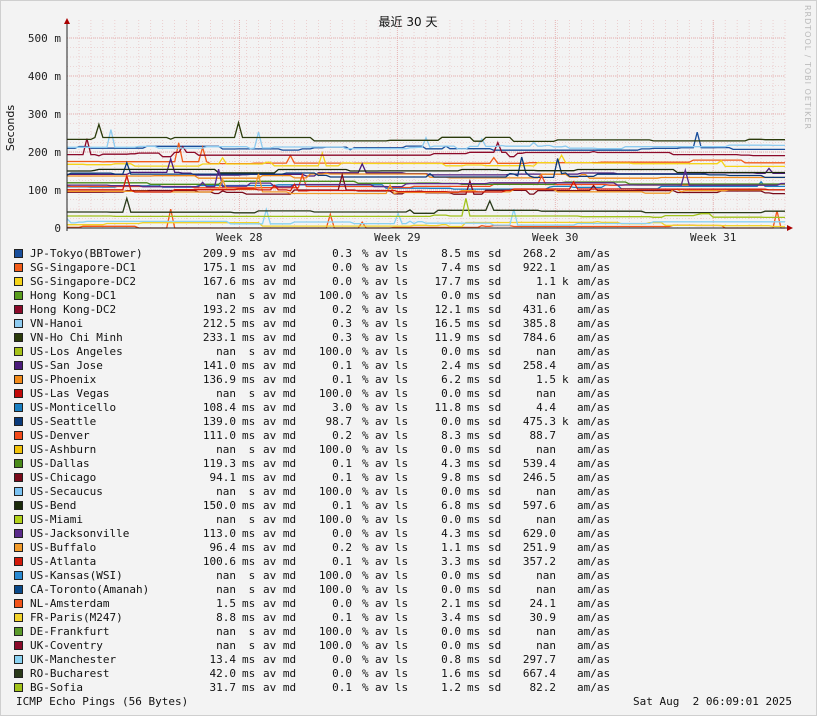 This screenshot has width=817, height=716. I want to click on legend-avg-value: 96.4, so click(223, 547).